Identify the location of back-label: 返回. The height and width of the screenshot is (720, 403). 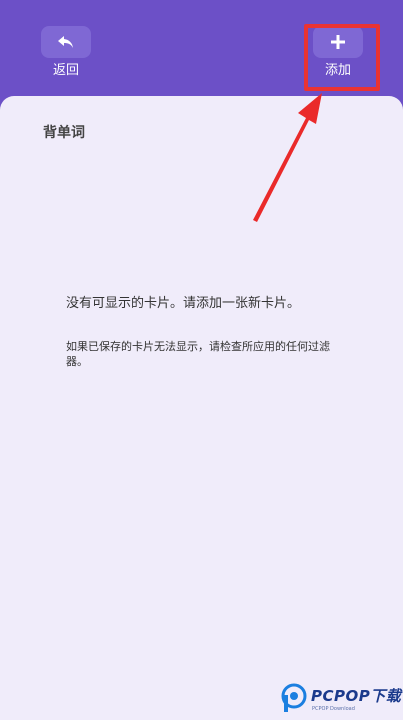
(65, 70).